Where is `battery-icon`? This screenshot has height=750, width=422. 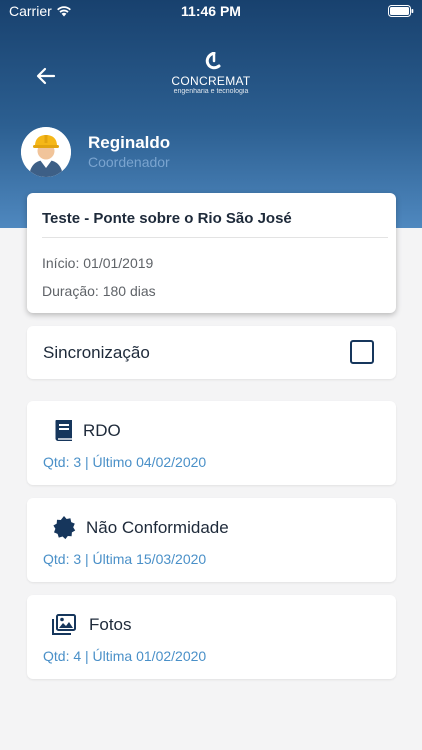 battery-icon is located at coordinates (401, 12).